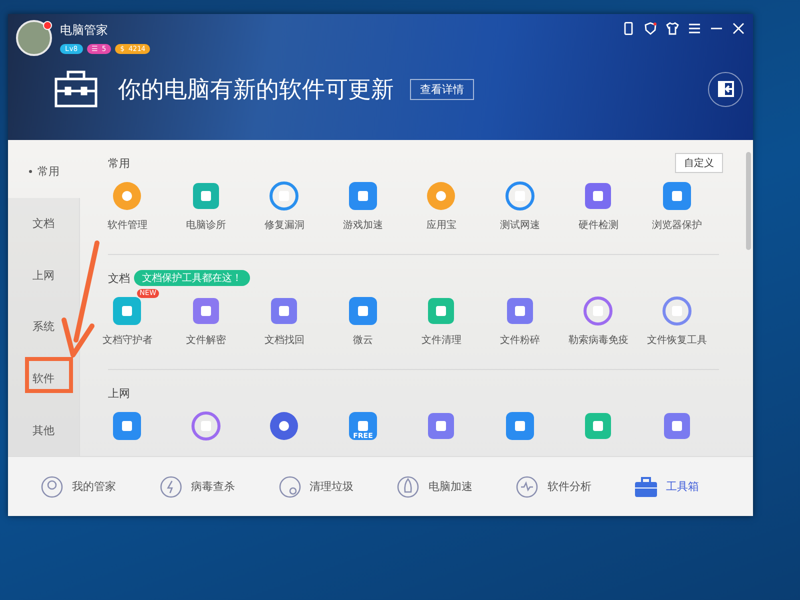 Image resolution: width=800 pixels, height=600 pixels. I want to click on footer-tab: 电脑加速, so click(456, 486).